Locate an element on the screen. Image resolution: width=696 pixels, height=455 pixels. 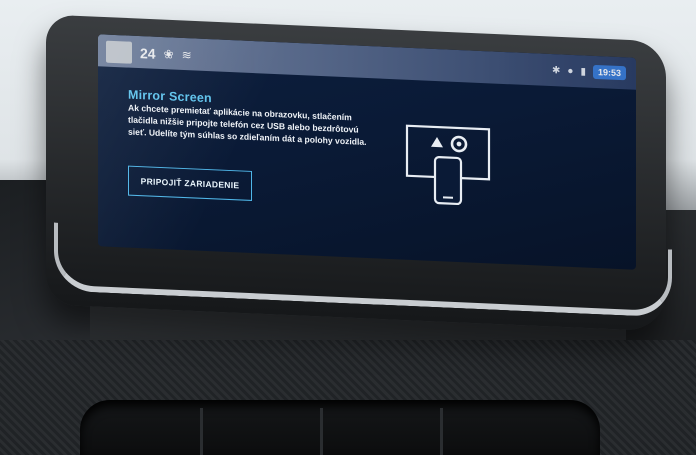
status-right: ✱ ● ▮ 19:53 is located at coordinates (589, 72).